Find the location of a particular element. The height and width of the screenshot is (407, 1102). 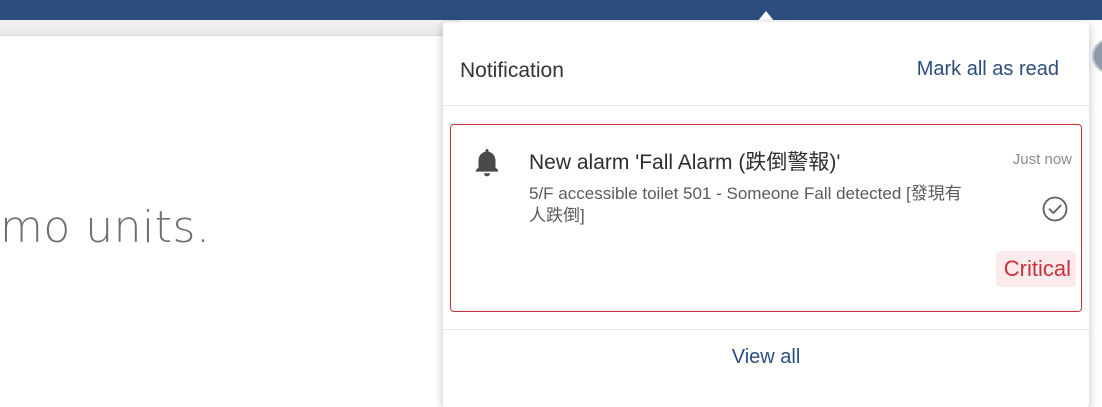

notification-panel-header: Notification Mark all as read is located at coordinates (766, 64).